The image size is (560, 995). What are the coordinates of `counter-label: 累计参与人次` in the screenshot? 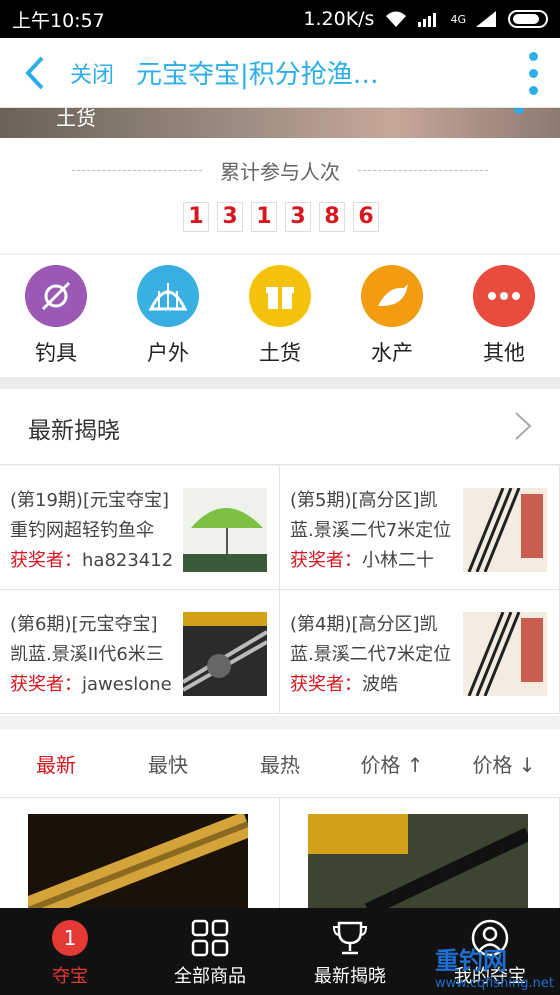 It's located at (280, 172).